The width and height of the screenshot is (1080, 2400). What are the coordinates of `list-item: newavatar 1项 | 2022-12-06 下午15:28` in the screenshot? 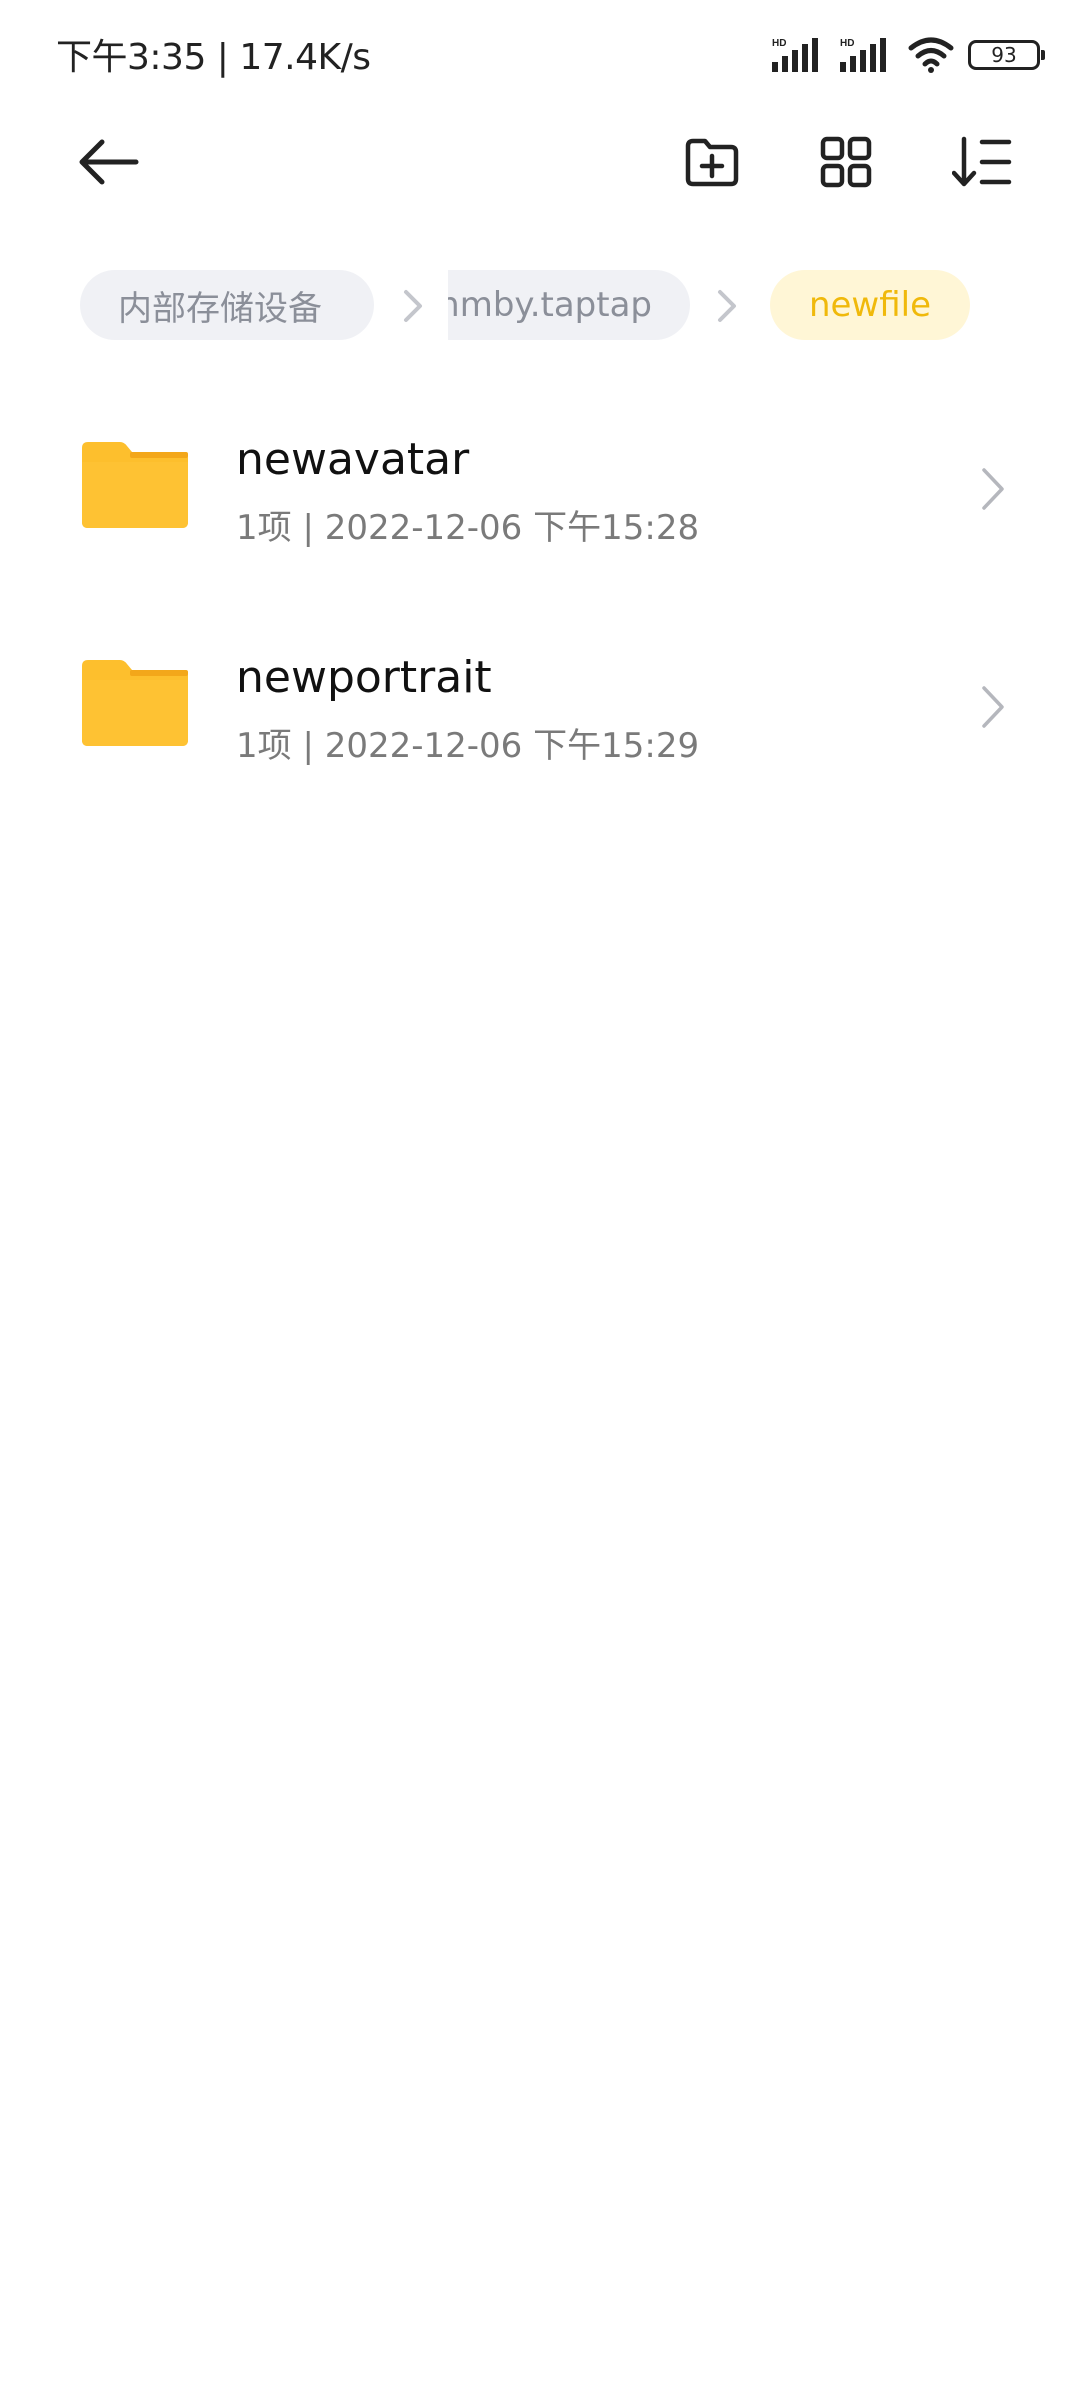 It's located at (540, 509).